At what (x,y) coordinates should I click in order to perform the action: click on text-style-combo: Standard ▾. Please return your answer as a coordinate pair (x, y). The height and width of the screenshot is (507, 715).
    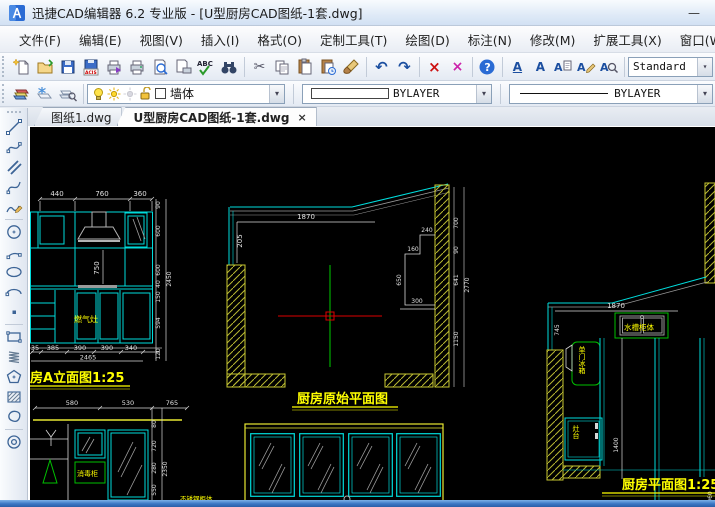
    Looking at the image, I should click on (670, 66).